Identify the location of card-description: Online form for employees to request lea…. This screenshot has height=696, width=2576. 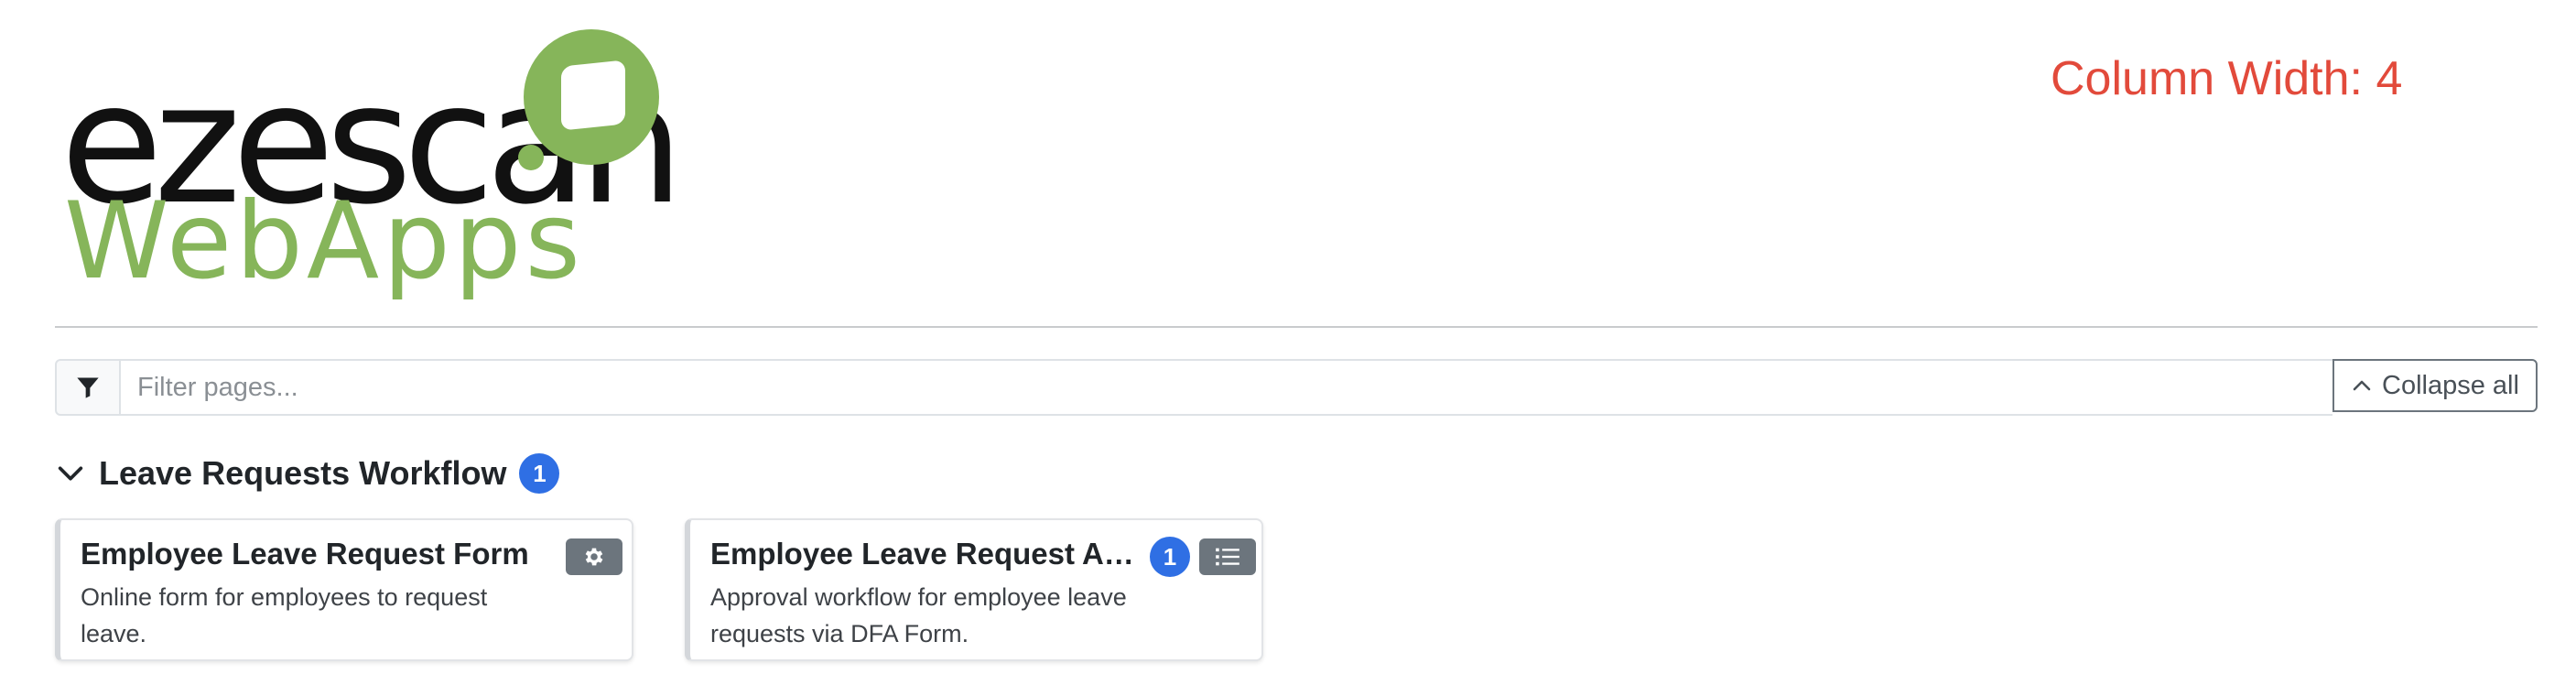
(285, 615).